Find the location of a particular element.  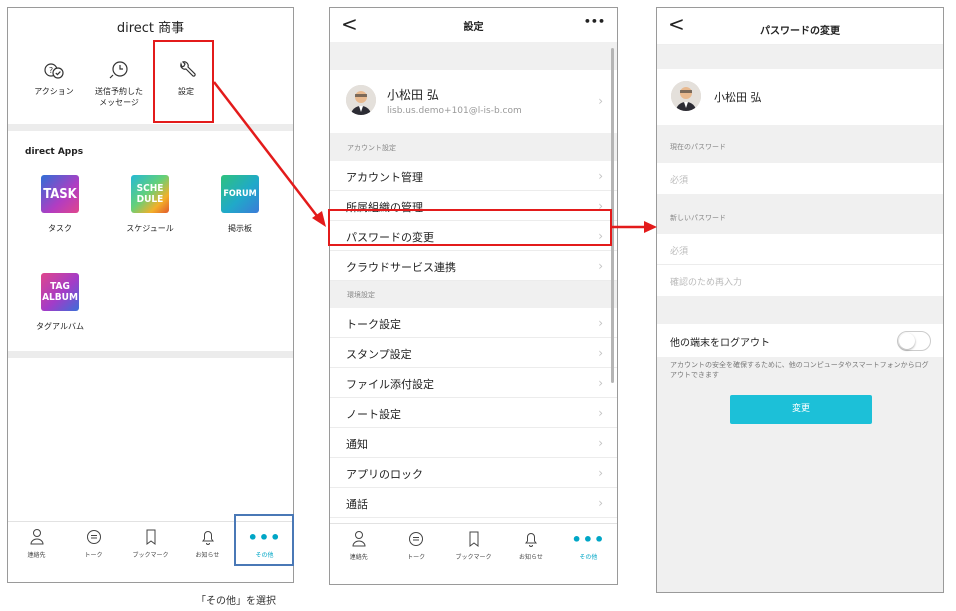

flow-arrows is located at coordinates (435, 157).